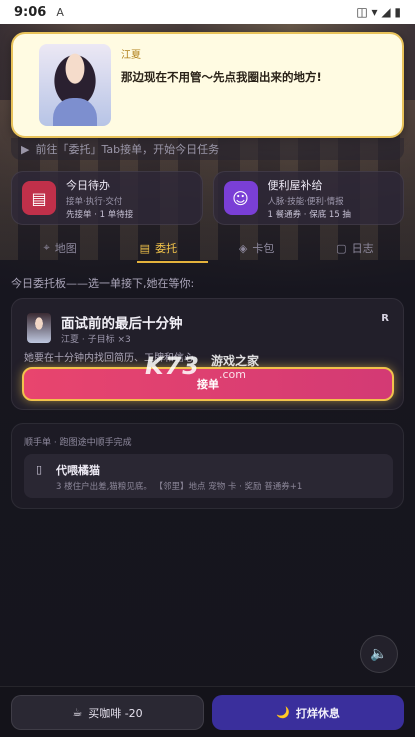  Describe the element at coordinates (221, 65) in the screenshot. I see `dialogue-text-block: 江夏 那边现在不用管～先点我圈出来的地方!` at that location.